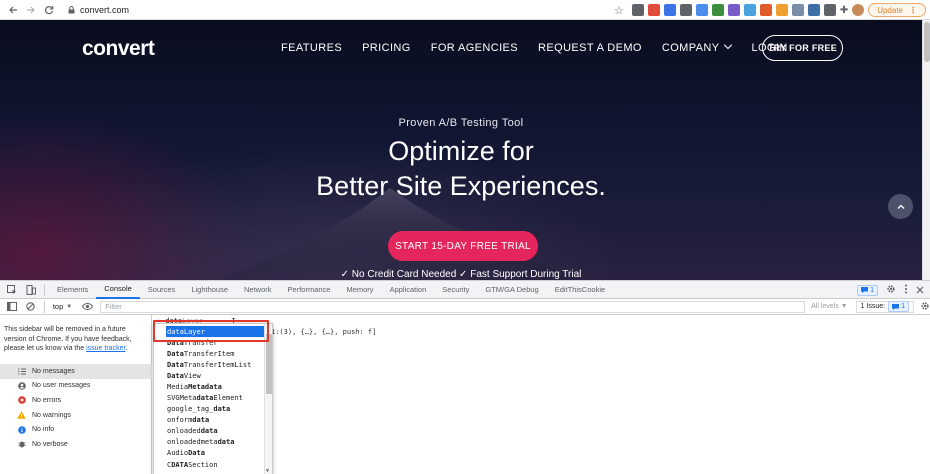 The image size is (930, 474). I want to click on extension-3-icon, so click(669, 10).